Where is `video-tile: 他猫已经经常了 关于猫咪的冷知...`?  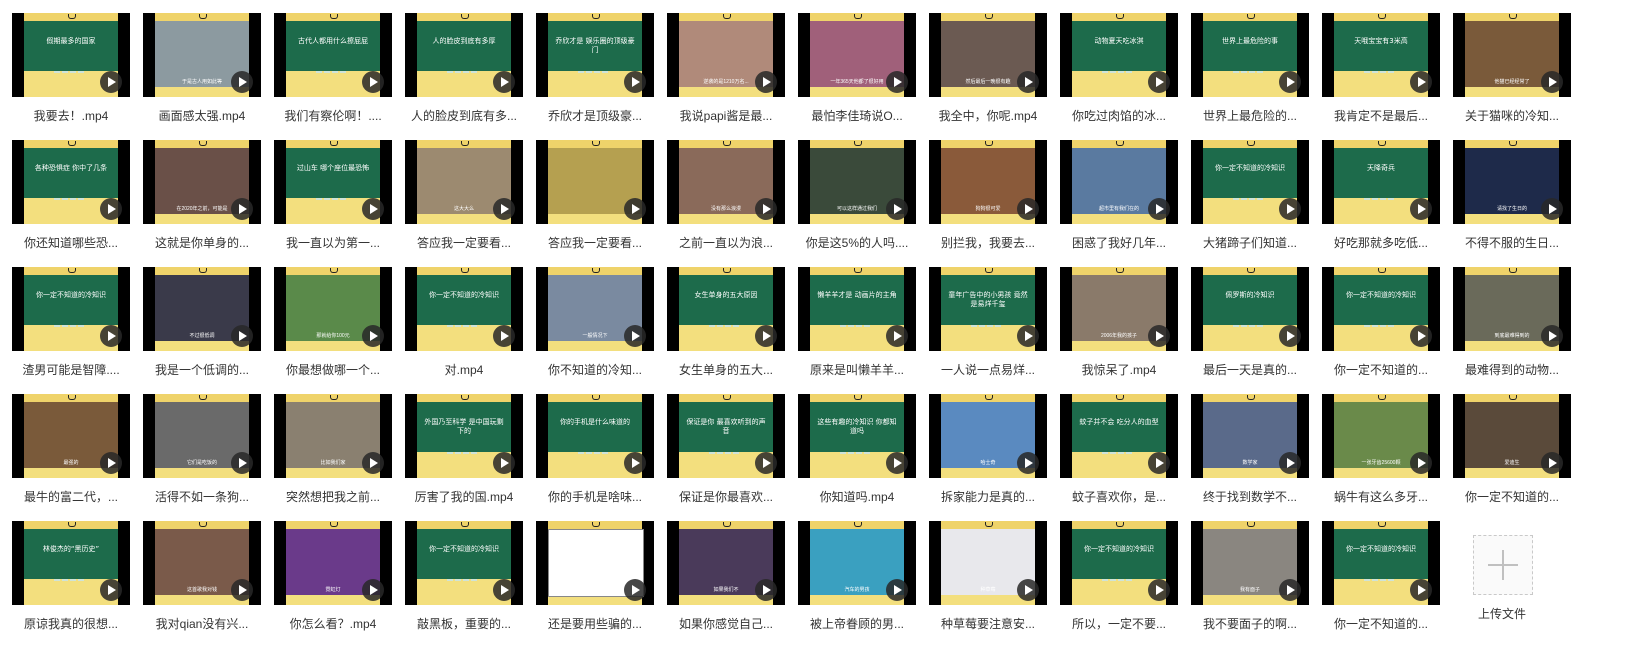 video-tile: 他猫已经经常了 关于猫咪的冷知... is located at coordinates (1512, 73).